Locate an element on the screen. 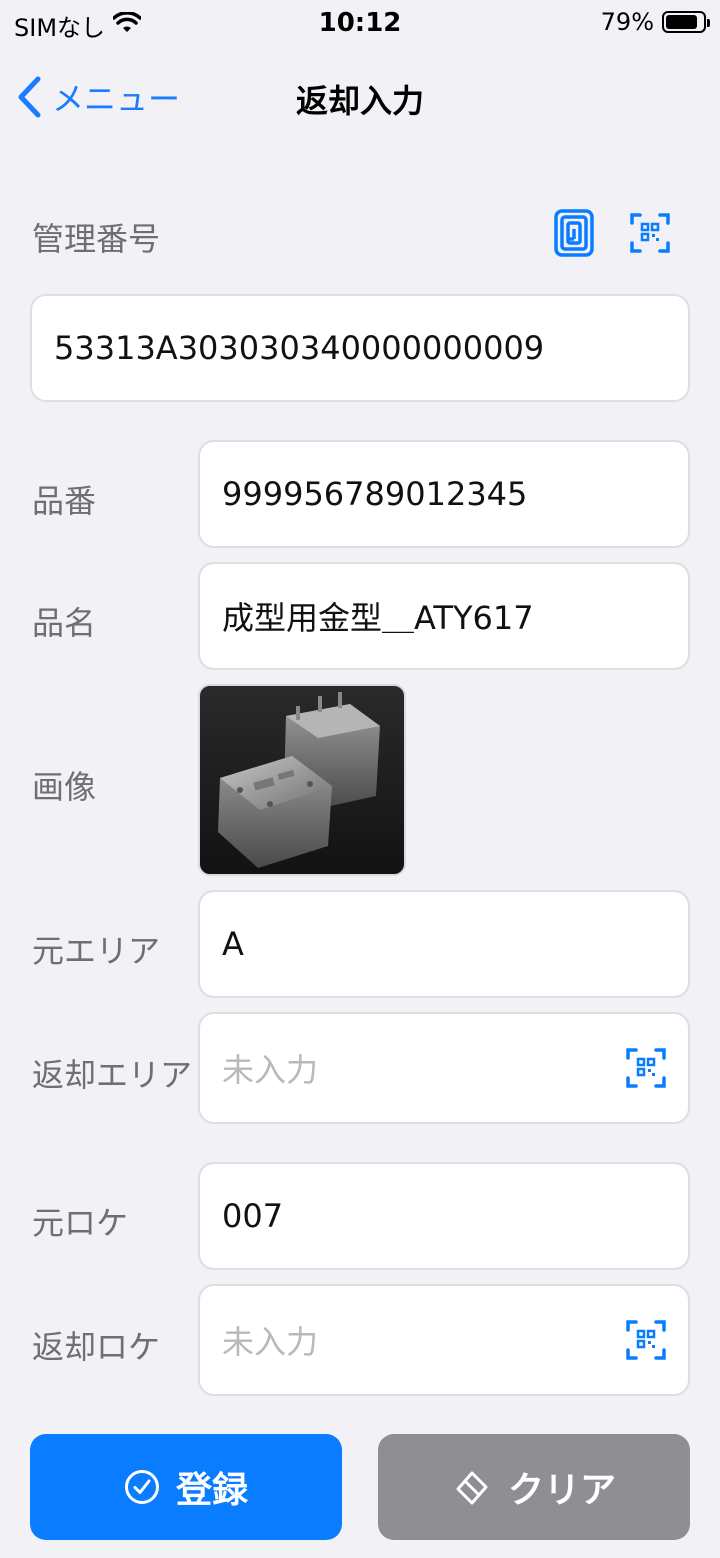  return-location-field: 未入力 is located at coordinates (444, 1340).